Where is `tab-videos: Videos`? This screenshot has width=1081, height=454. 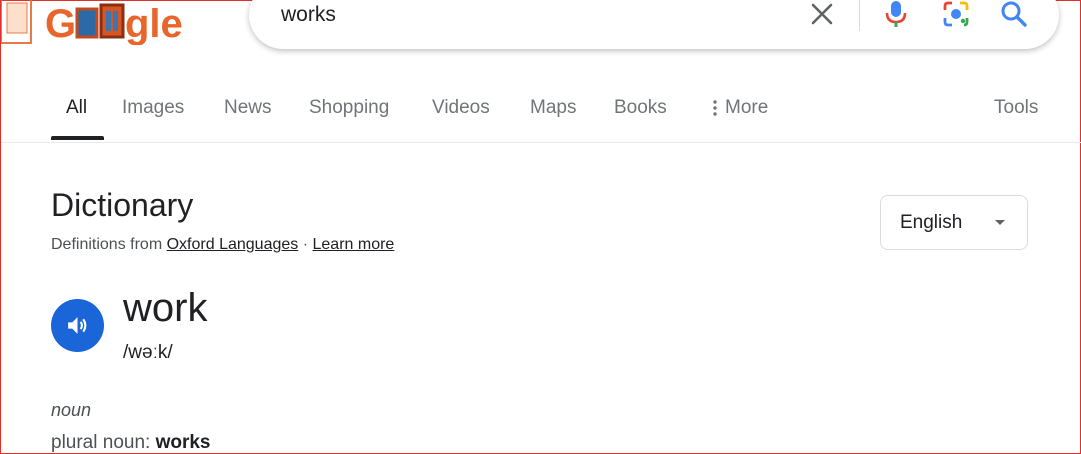 tab-videos: Videos is located at coordinates (461, 108).